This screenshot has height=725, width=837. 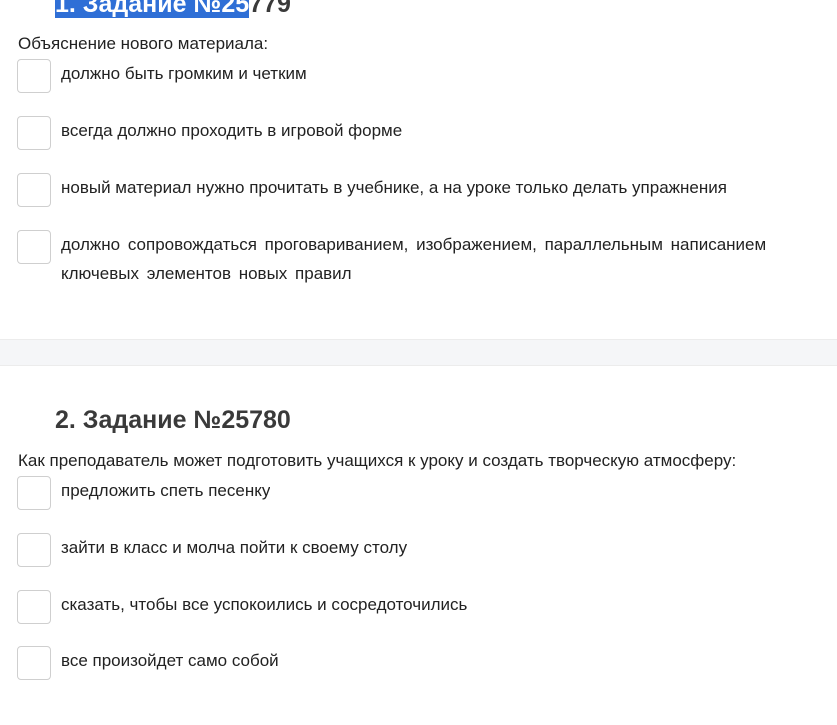 I want to click on task-1-title: 1. Задание №25779, so click(x=173, y=9).